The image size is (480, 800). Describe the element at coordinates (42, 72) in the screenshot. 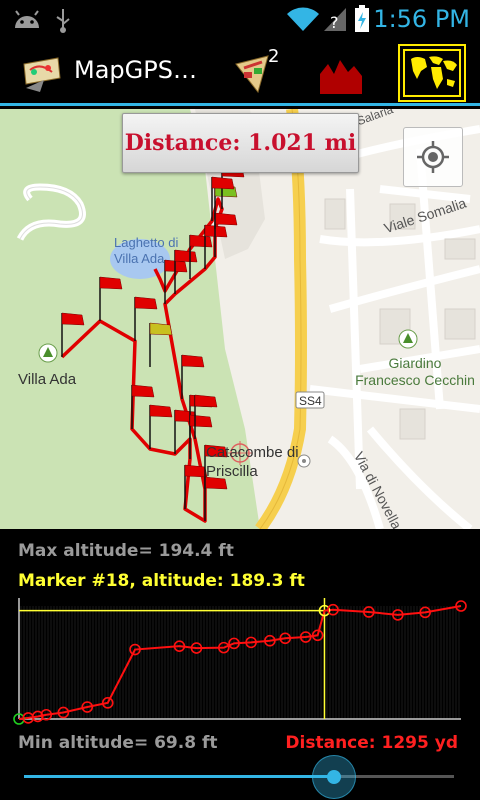

I see `mapgps-app-icon` at that location.